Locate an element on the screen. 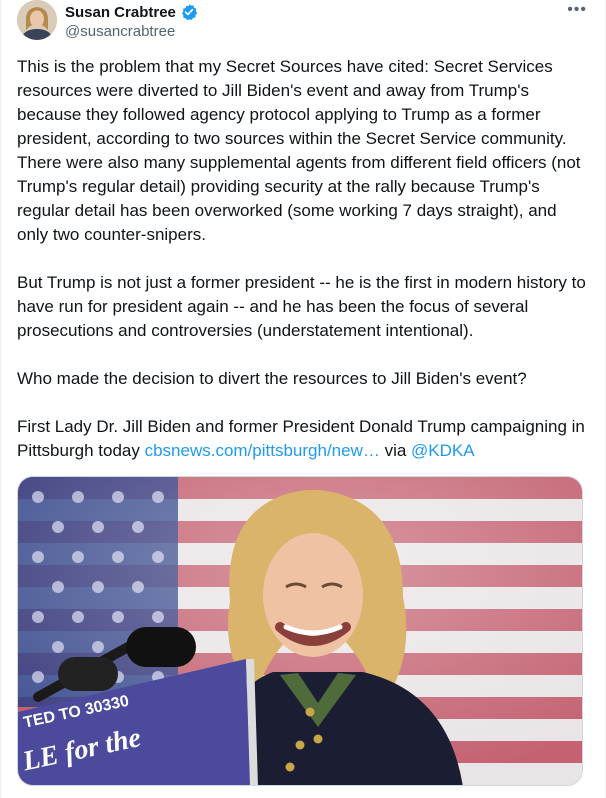  author-names: Susan Crabtree @susancrabtree is located at coordinates (131, 21).